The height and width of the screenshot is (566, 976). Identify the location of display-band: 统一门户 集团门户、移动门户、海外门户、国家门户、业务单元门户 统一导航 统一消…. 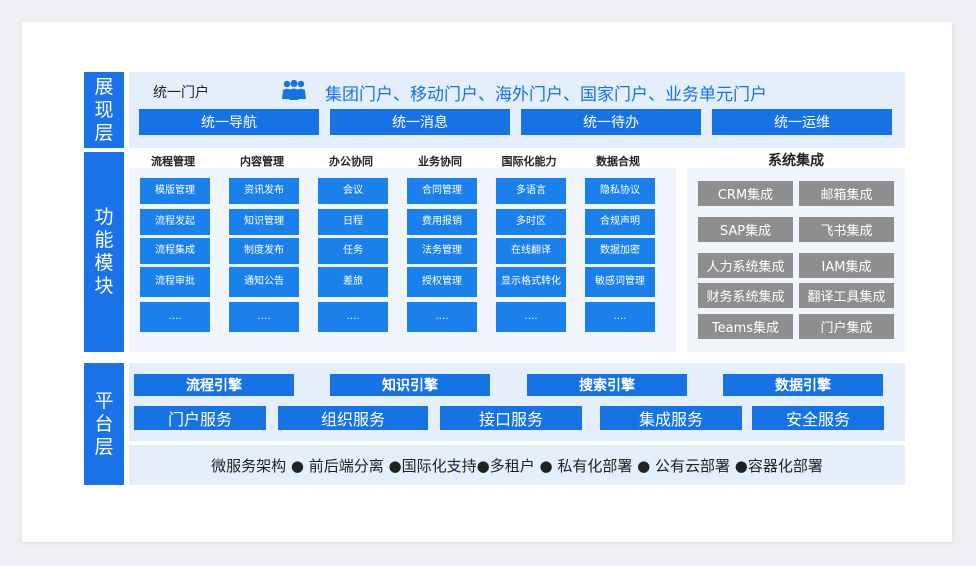
(517, 110).